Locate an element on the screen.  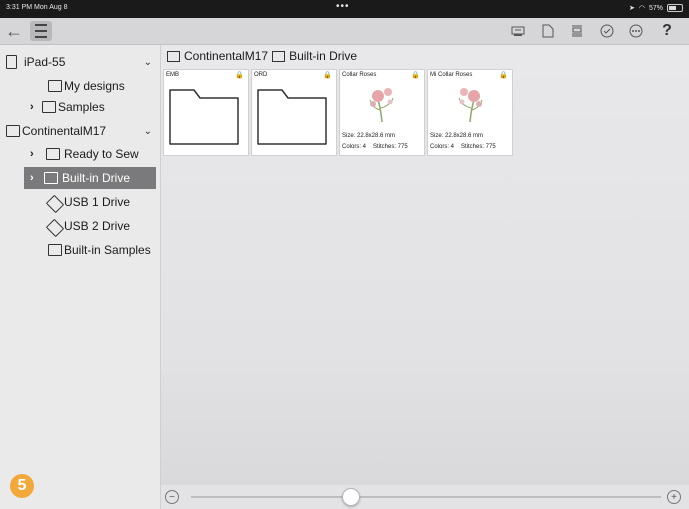
sidebar-item-ready-to-sew: › Ready to Sew is located at coordinates (80, 154).